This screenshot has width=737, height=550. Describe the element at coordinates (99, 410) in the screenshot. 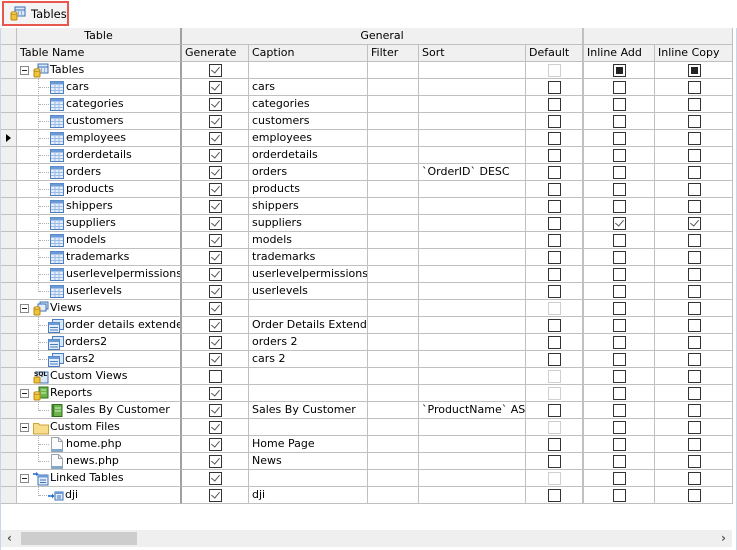

I see `table-name-cell: Sales By Customer` at that location.